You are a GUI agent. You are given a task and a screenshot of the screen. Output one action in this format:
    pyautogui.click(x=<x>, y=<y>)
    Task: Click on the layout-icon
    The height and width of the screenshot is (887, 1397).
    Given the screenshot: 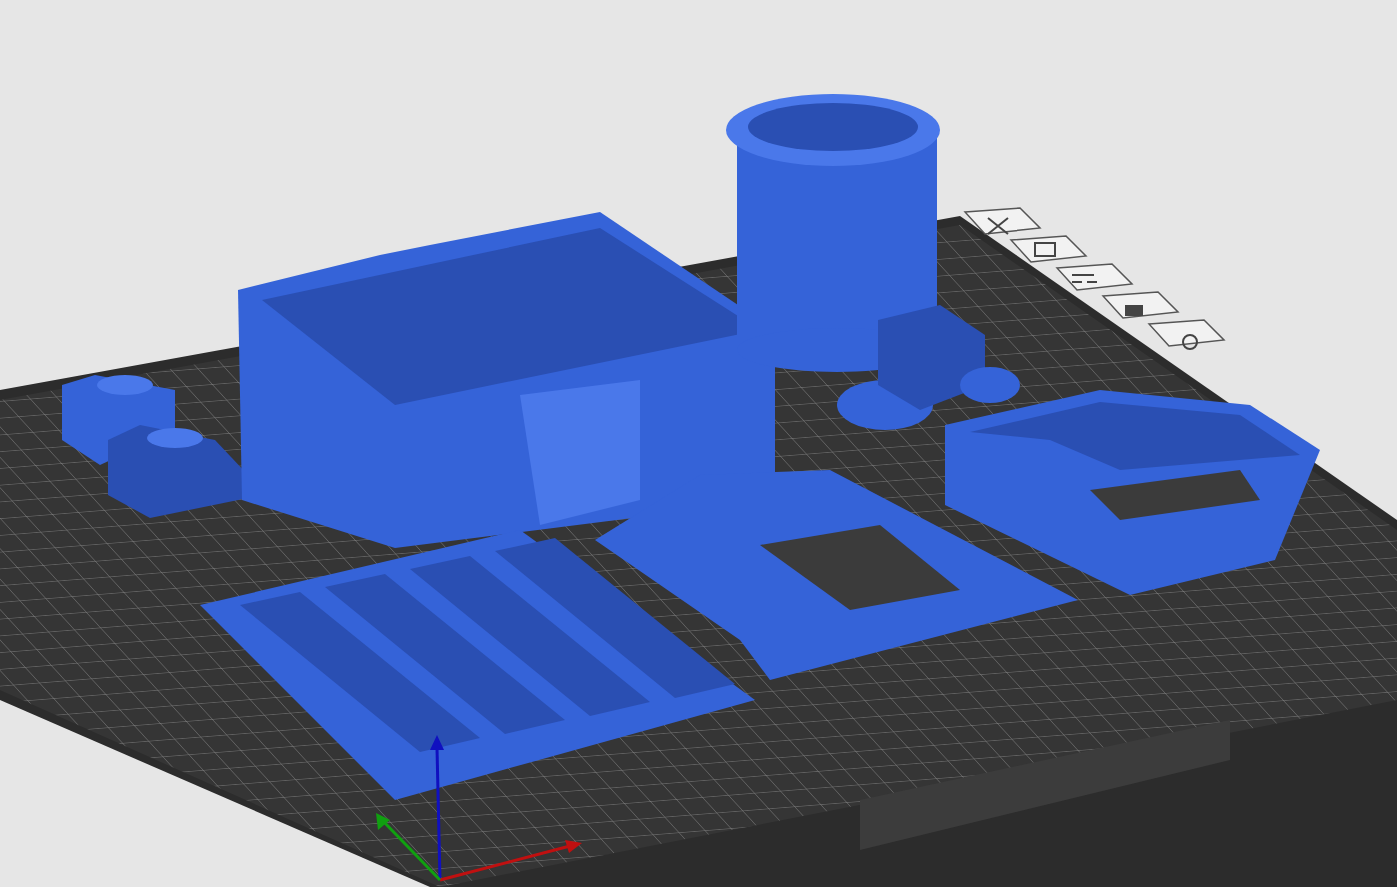 What is the action you would take?
    pyautogui.click(x=1094, y=277)
    